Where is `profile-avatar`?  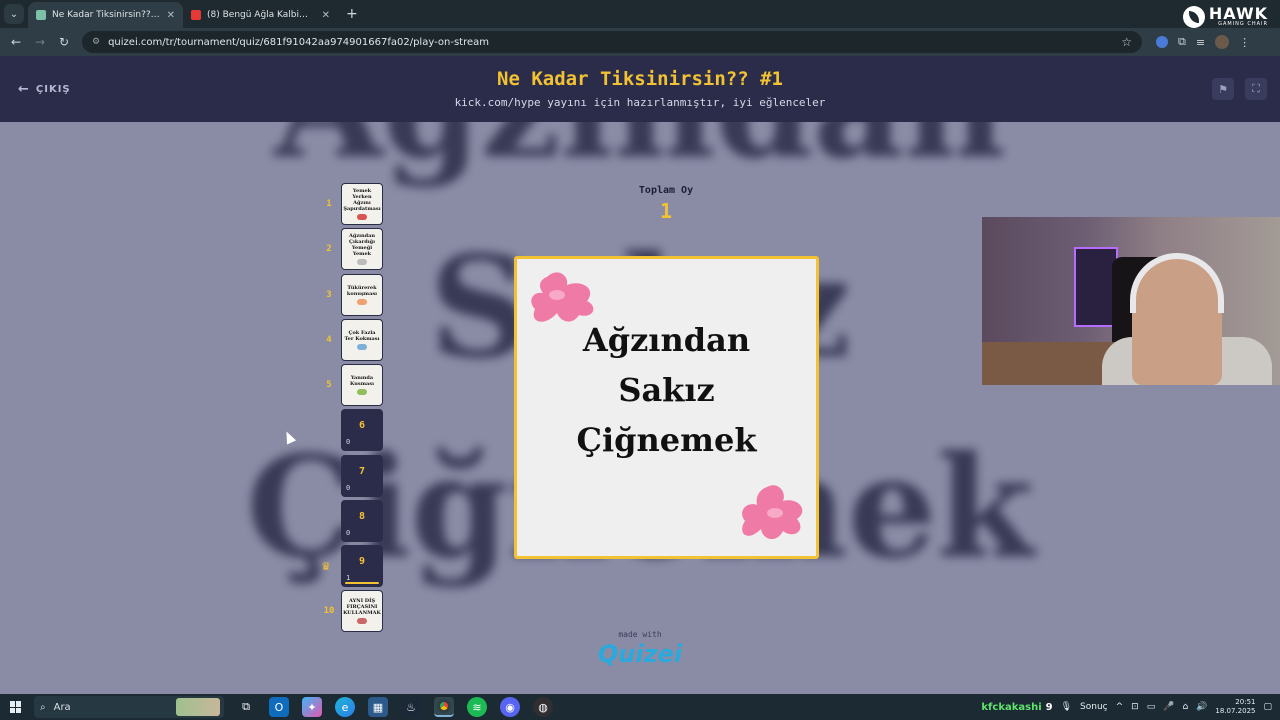
profile-avatar is located at coordinates (1222, 42).